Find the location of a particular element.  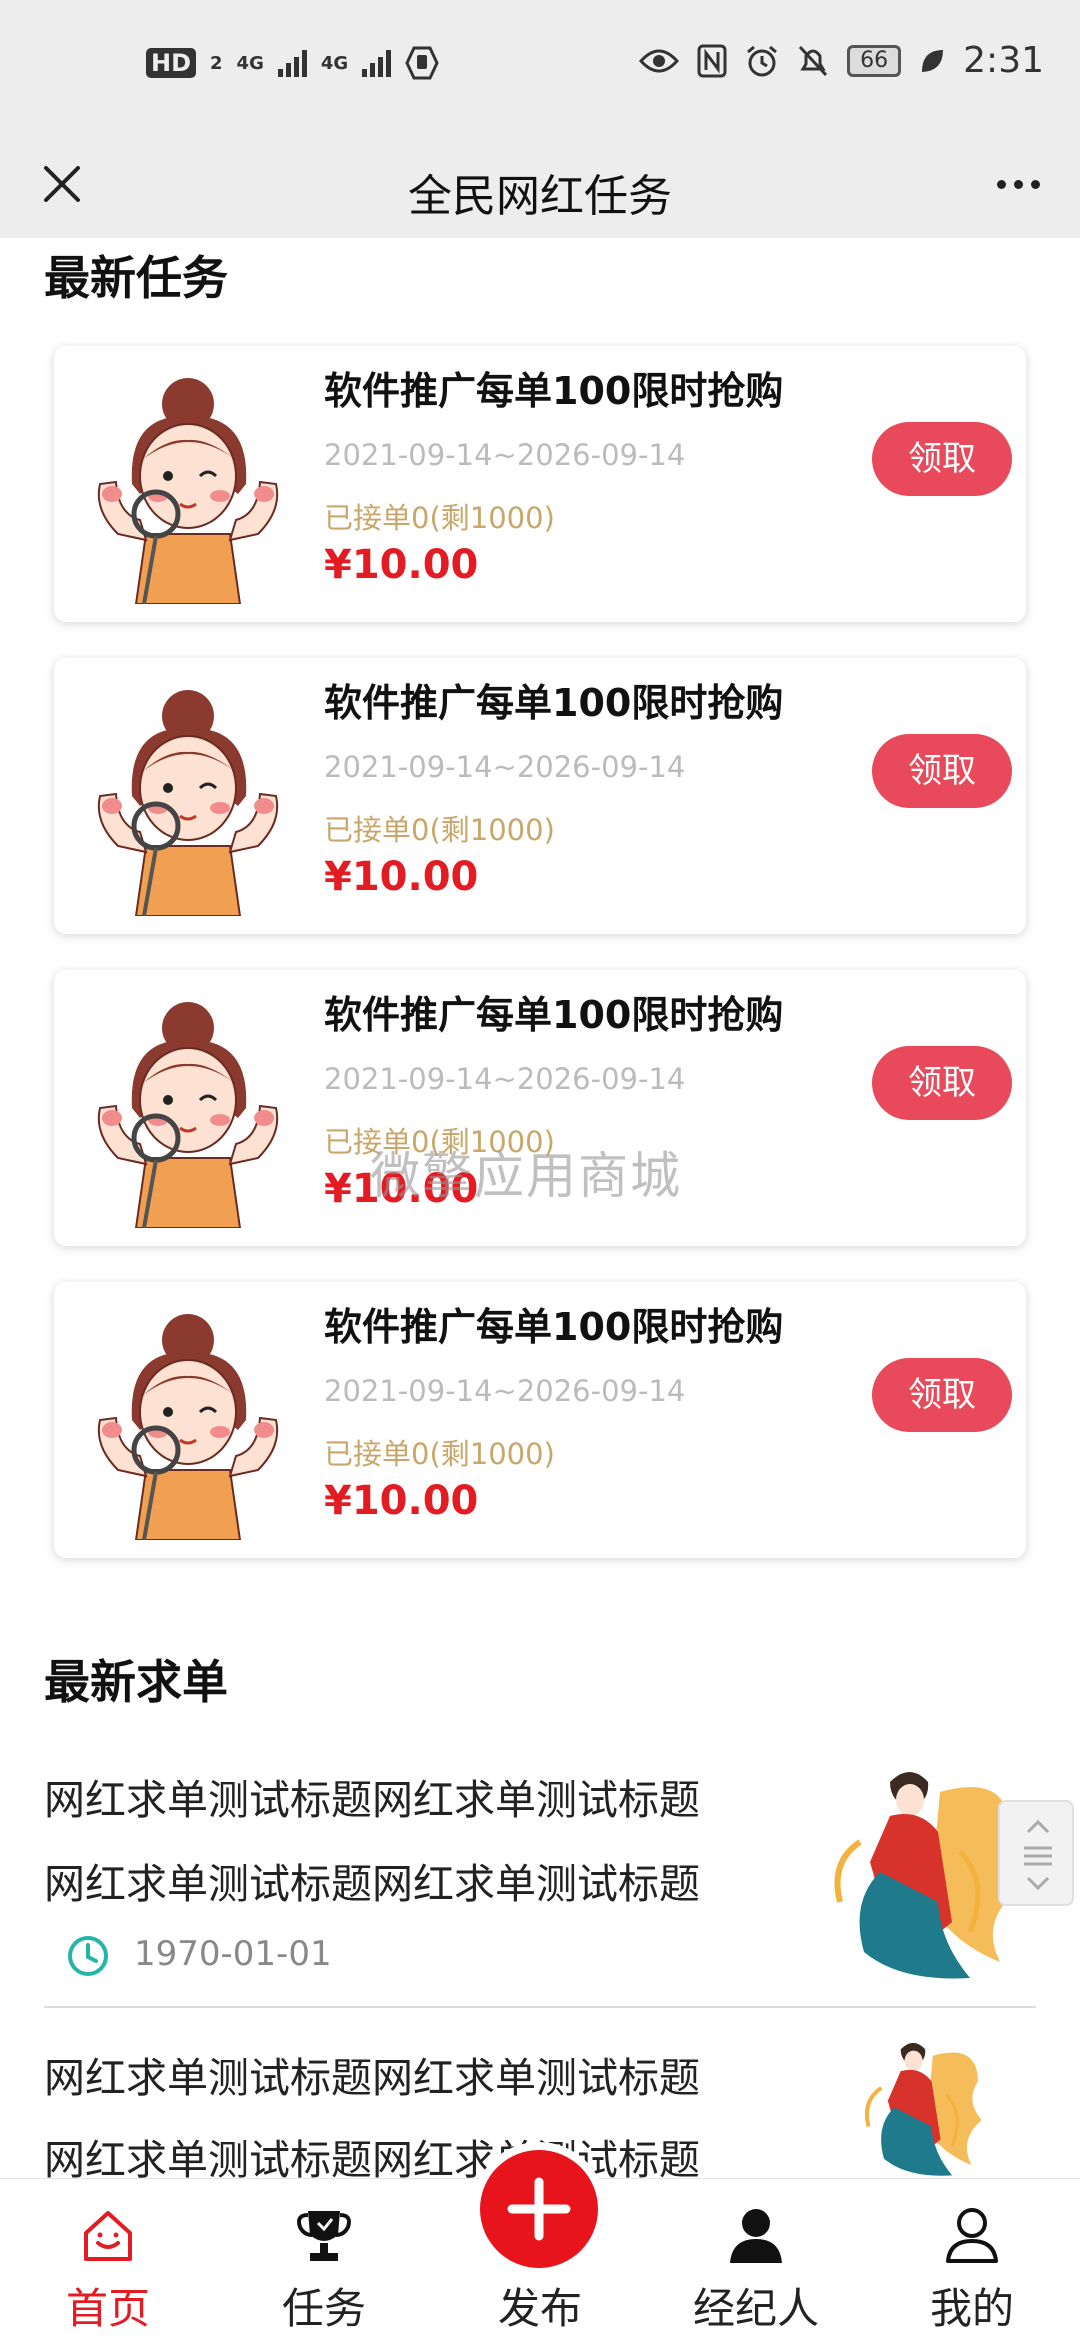

hd-sub-indicator: 2 is located at coordinates (216, 63).